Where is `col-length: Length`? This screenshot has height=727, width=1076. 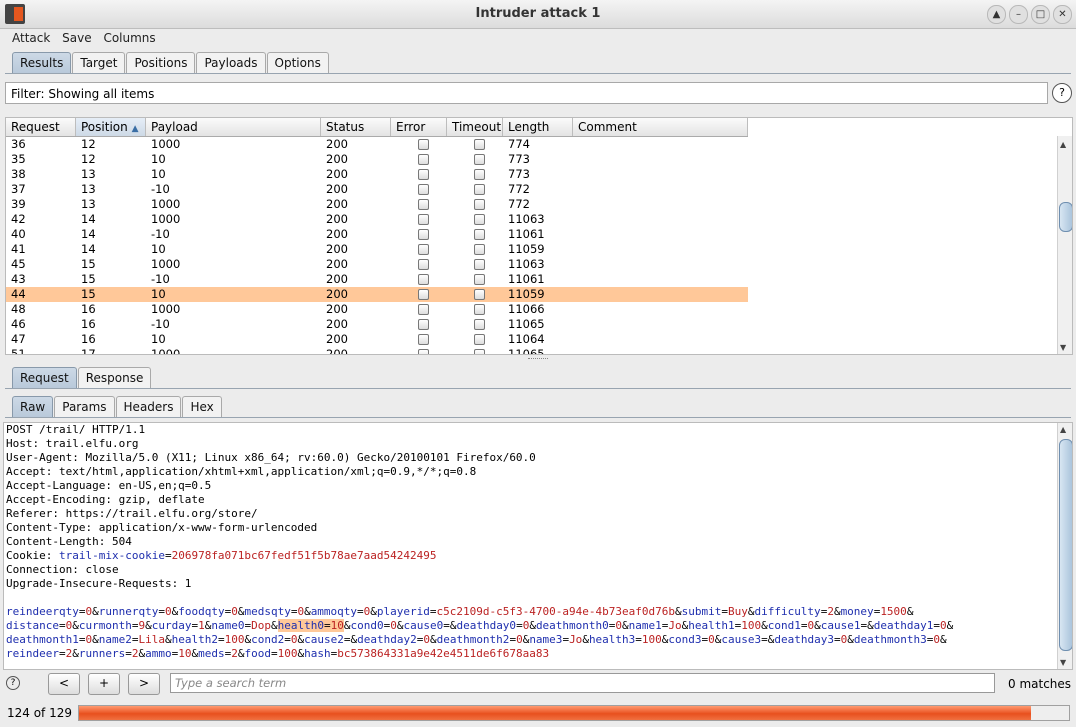 col-length: Length is located at coordinates (538, 127).